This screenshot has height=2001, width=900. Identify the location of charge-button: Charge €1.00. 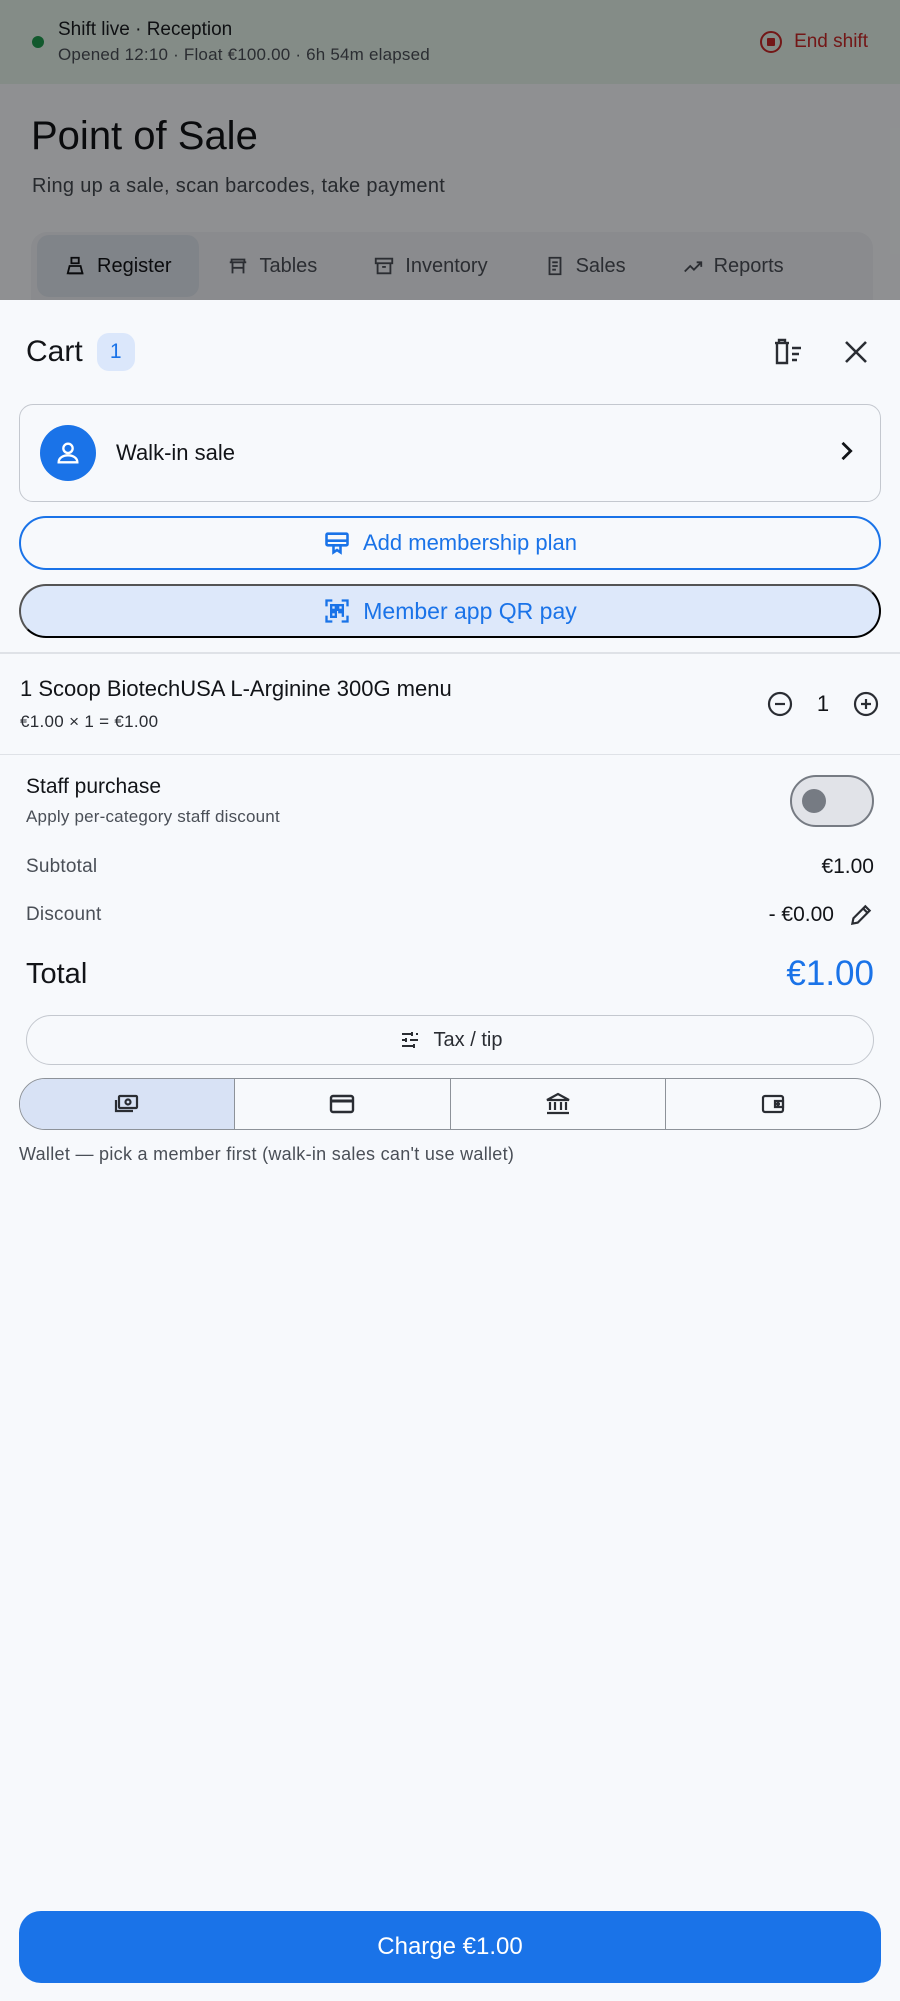
(450, 1947).